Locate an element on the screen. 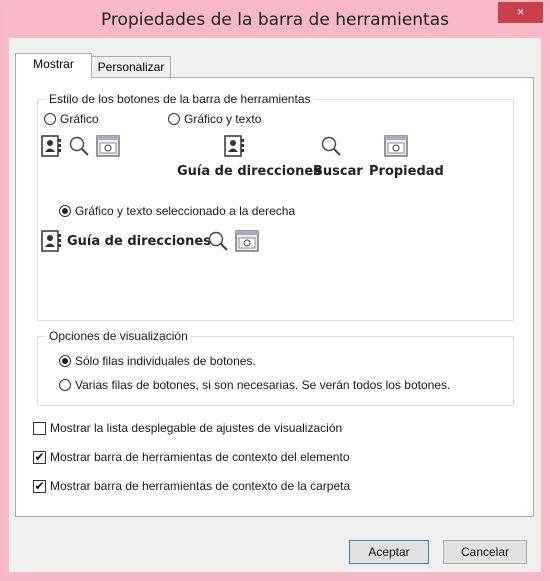  address-guide-label-right: Guía de direcciones is located at coordinates (139, 241).